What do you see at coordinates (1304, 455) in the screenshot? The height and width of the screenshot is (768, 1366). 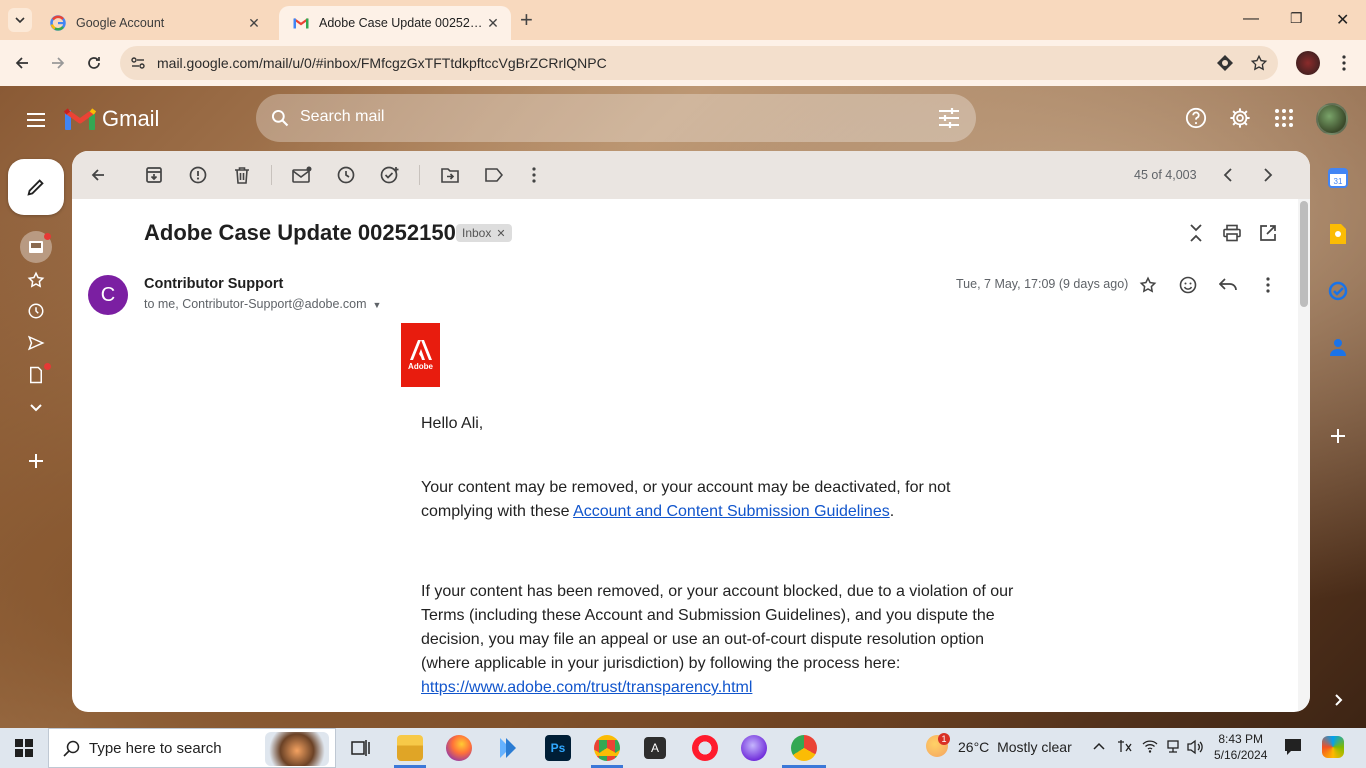 I see `message-scrollbar` at bounding box center [1304, 455].